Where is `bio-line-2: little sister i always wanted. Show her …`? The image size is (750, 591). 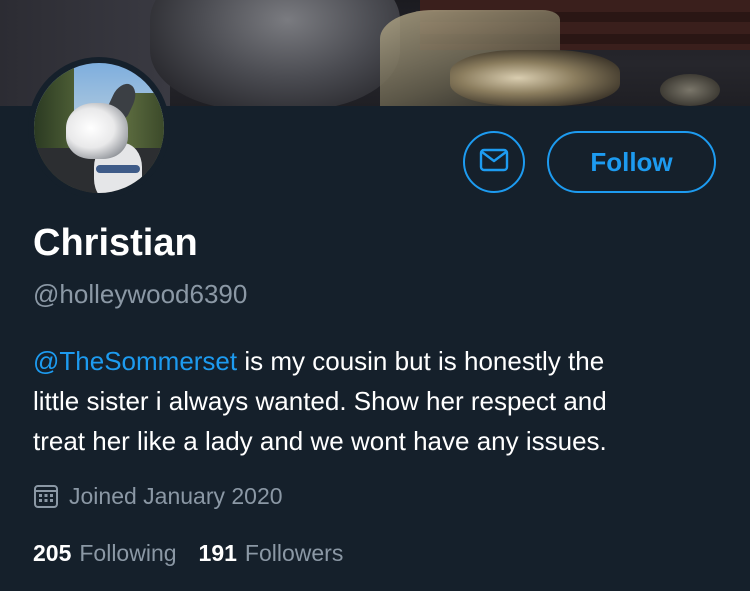 bio-line-2: little sister i always wanted. Show her … is located at coordinates (320, 401).